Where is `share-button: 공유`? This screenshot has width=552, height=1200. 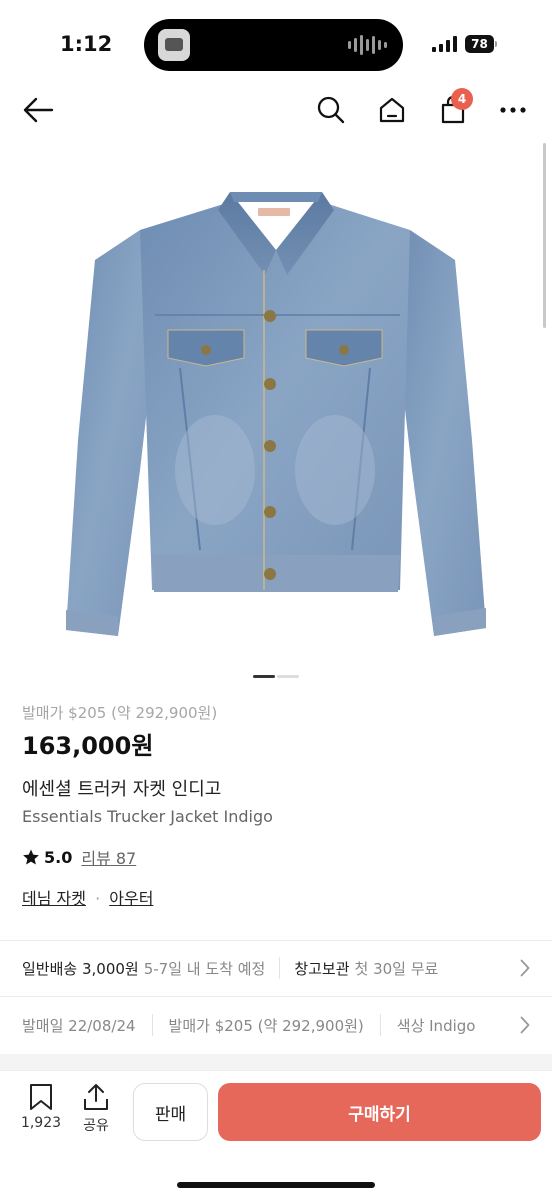 share-button: 공유 is located at coordinates (96, 1109).